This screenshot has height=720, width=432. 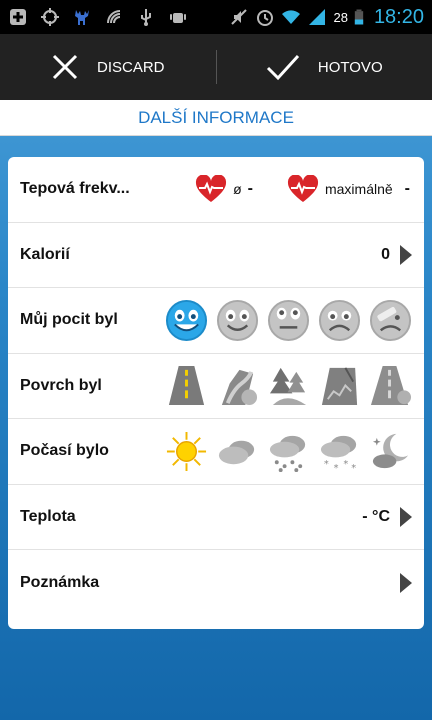 I want to click on battery-icon, so click(x=359, y=17).